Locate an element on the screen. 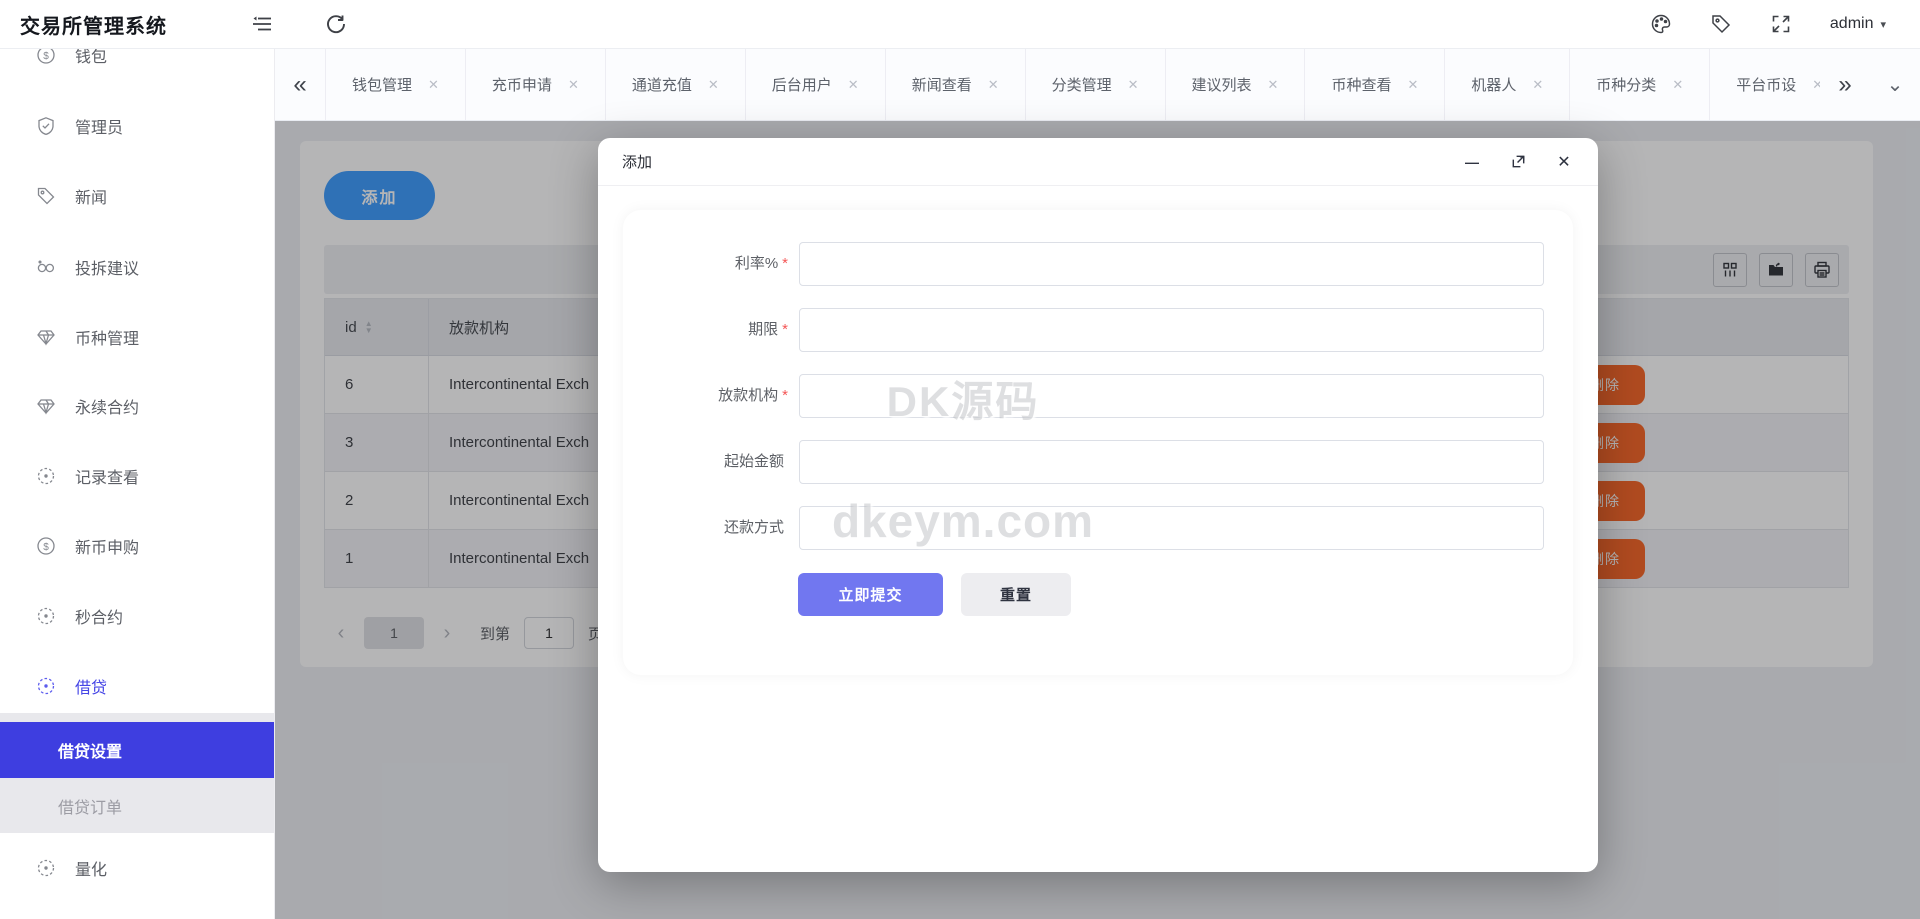 This screenshot has width=1920, height=919. sidebar-item-label: 投拆建议 is located at coordinates (107, 269).